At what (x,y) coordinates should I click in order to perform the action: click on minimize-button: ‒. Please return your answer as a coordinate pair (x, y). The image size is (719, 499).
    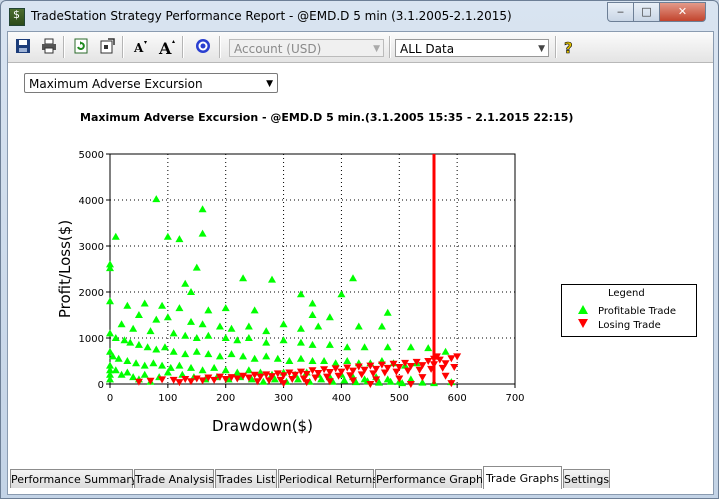
    Looking at the image, I should click on (620, 12).